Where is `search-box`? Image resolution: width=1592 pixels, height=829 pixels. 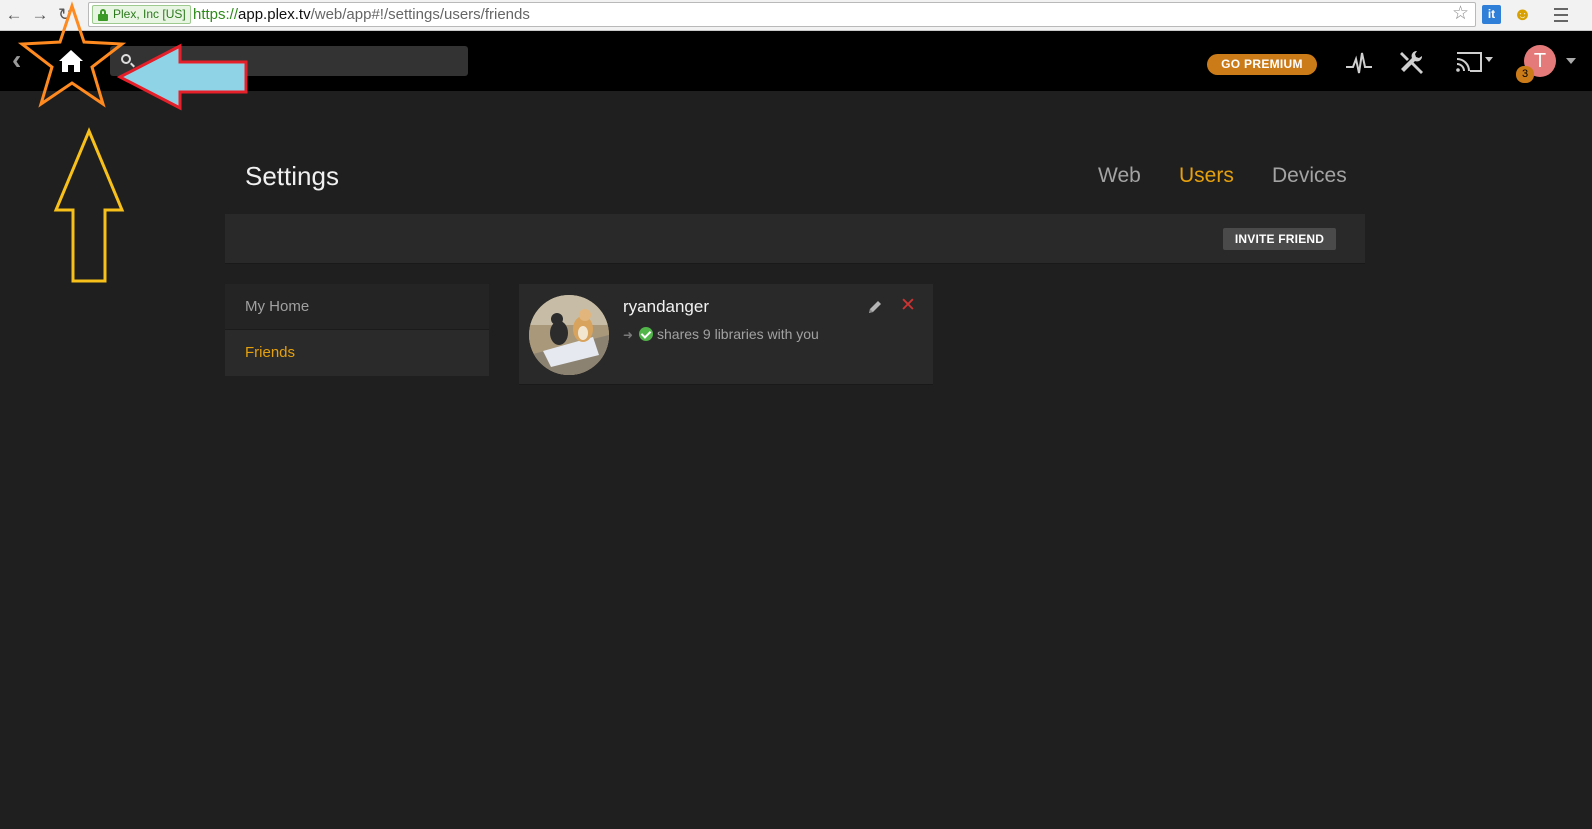 search-box is located at coordinates (289, 61).